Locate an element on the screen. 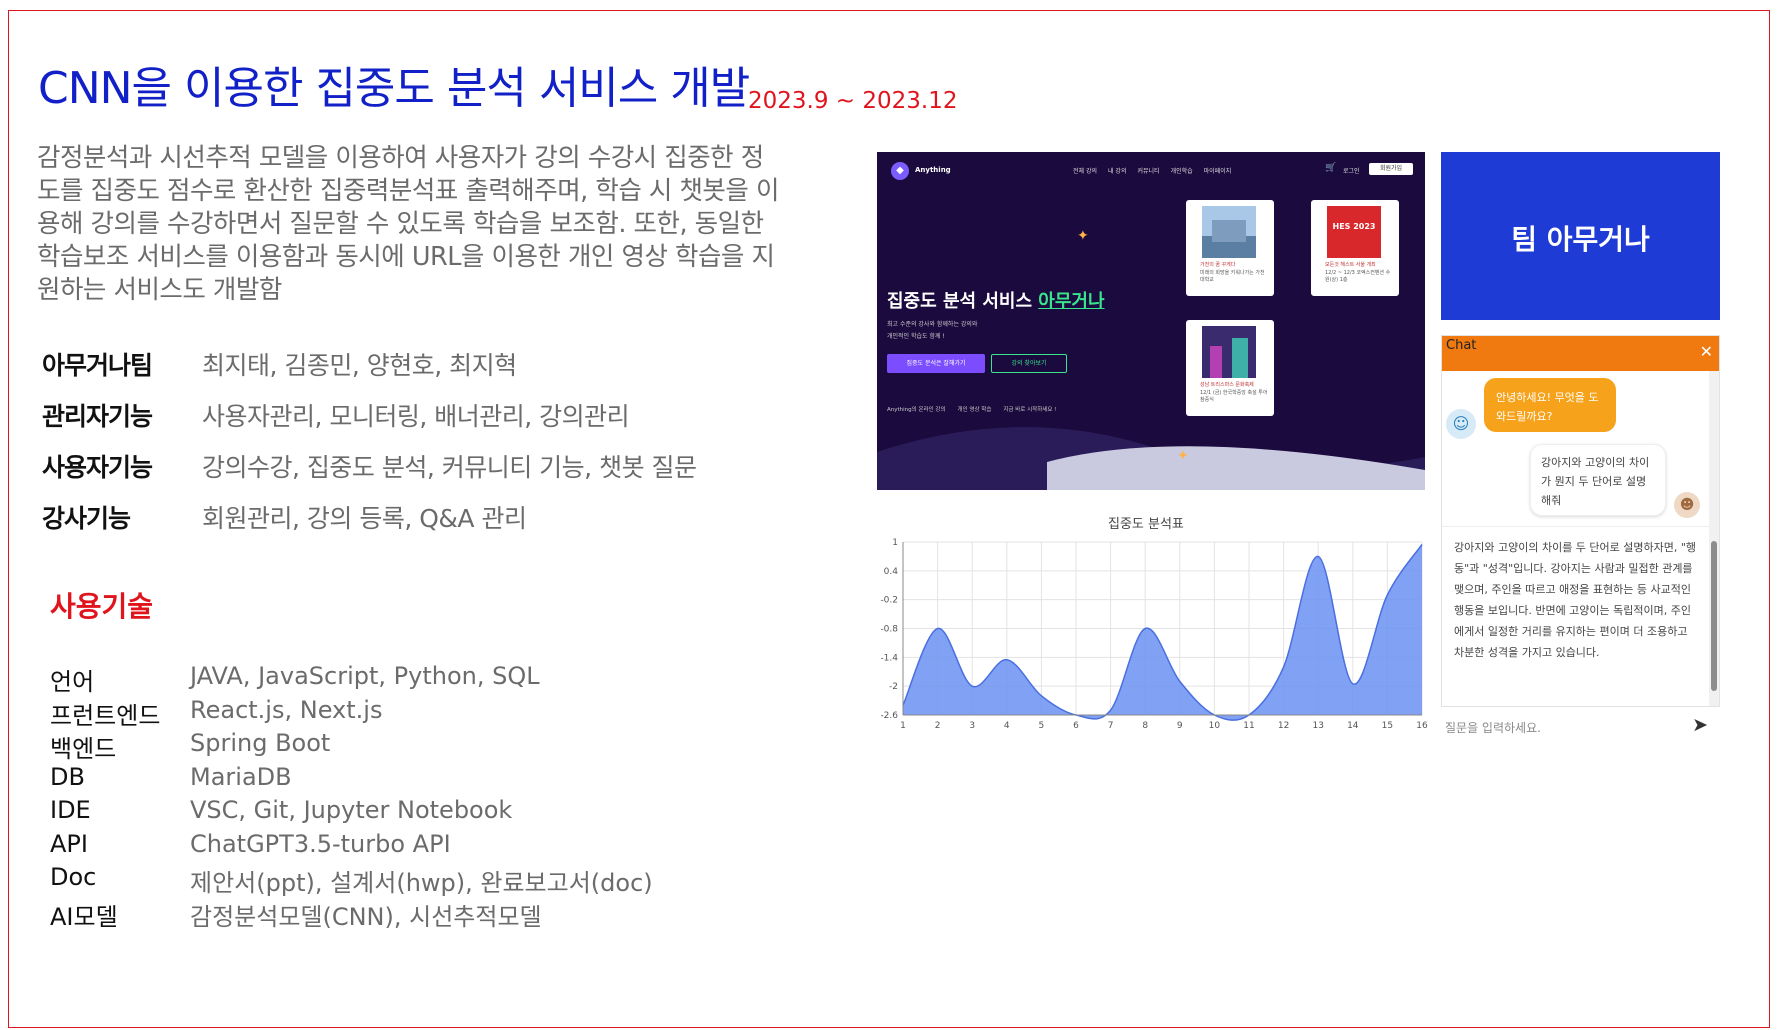 The width and height of the screenshot is (1779, 1030). x-tick-label: 1 is located at coordinates (903, 726).